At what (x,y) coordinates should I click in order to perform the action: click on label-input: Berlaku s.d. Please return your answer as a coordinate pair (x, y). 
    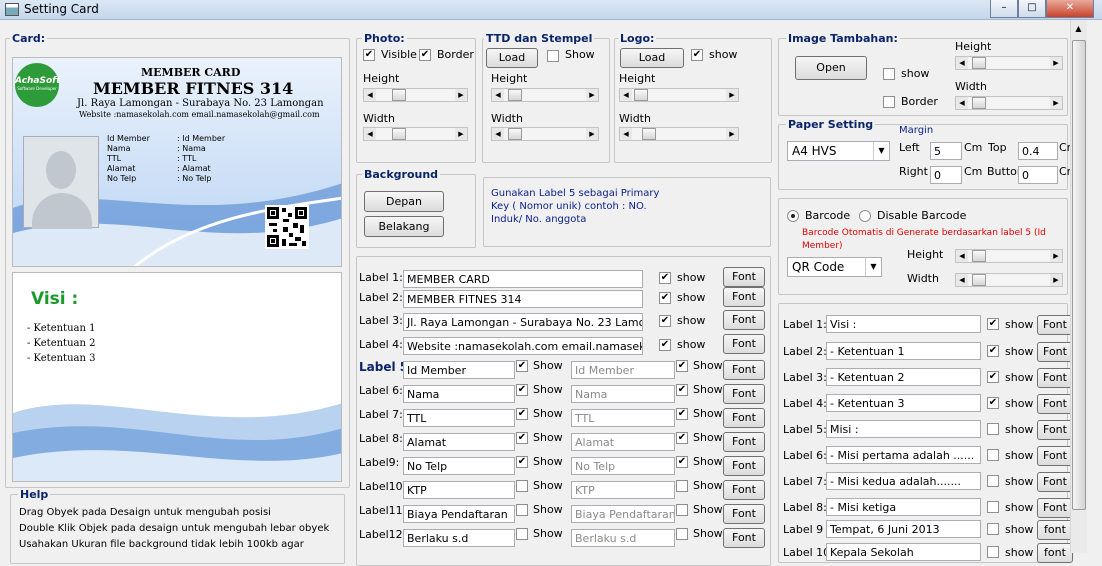
    Looking at the image, I should click on (459, 538).